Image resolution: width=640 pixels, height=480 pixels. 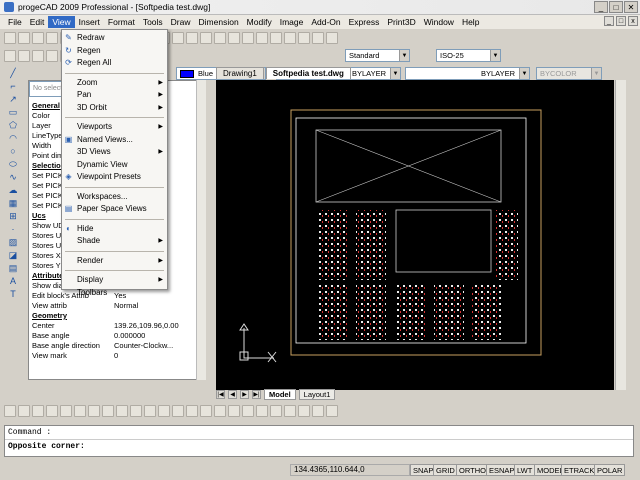 I want to click on status-ortho-toggle: ORTHO, so click(x=472, y=470).